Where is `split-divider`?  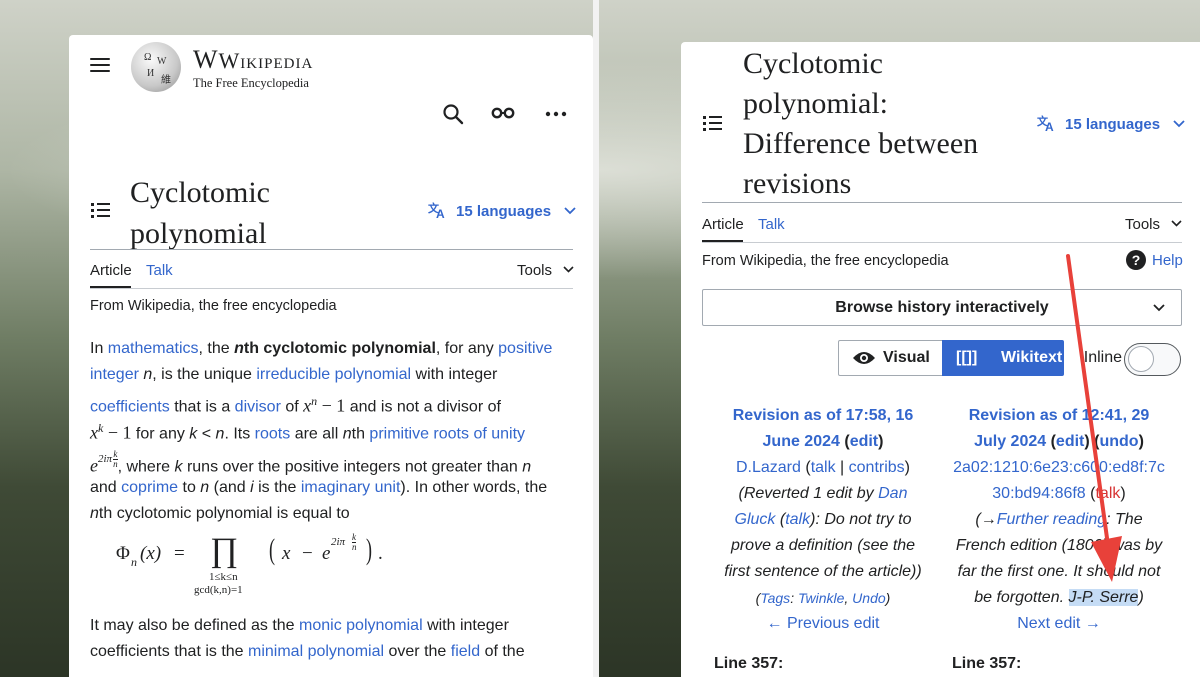
split-divider is located at coordinates (596, 338).